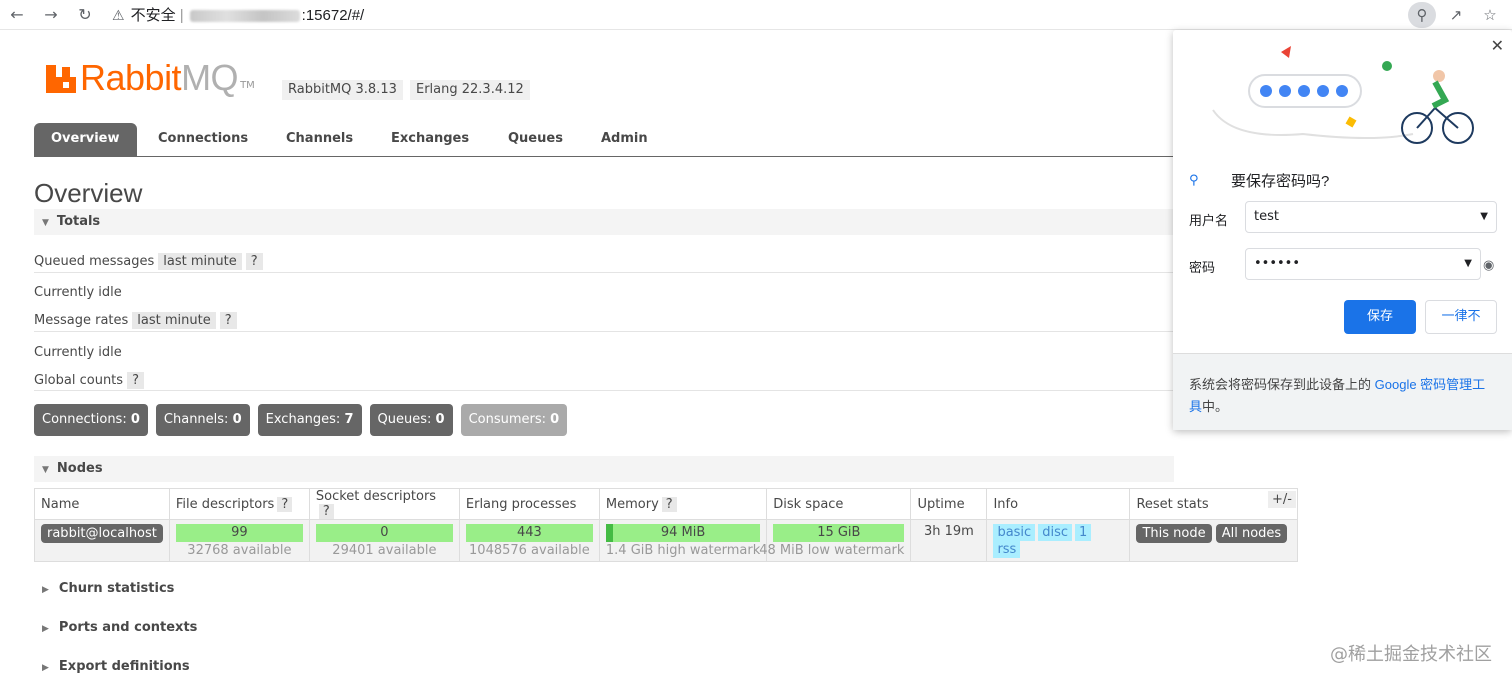 This screenshot has width=1512, height=684. Describe the element at coordinates (514, 420) in the screenshot. I see `consumers-count-button: Consumers: 0` at that location.